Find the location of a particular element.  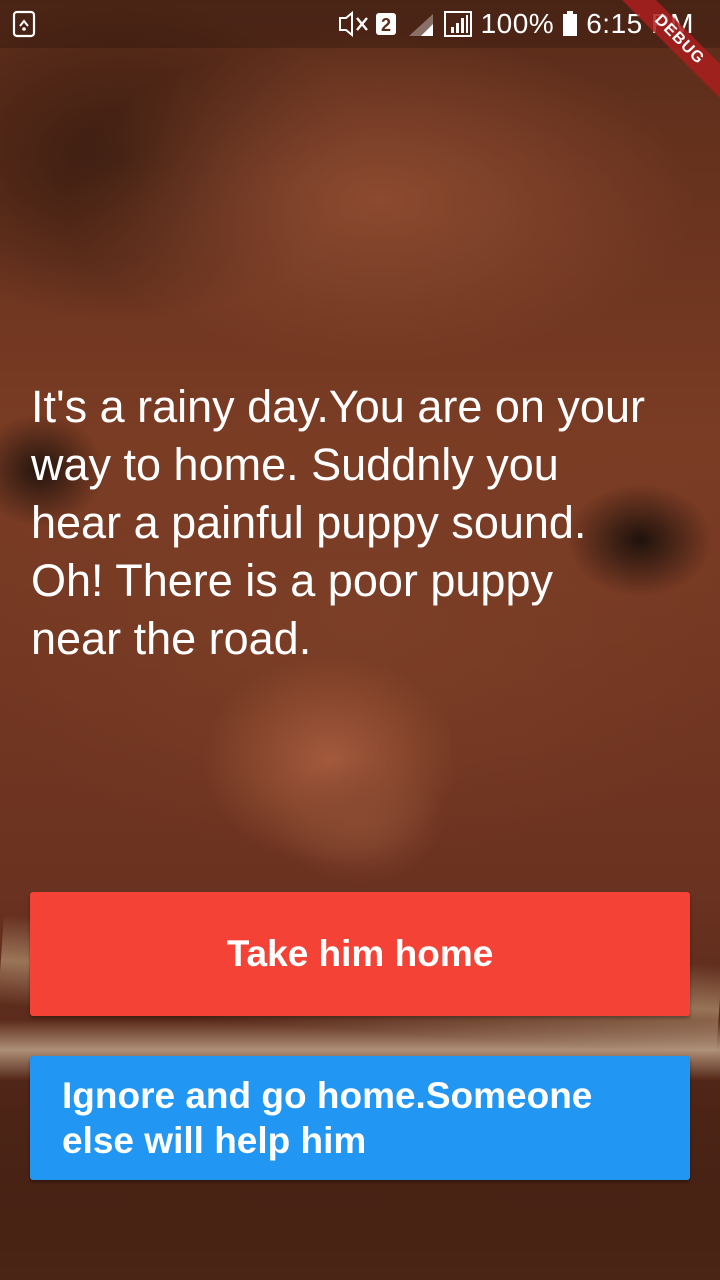

sim-badge-text: 2 is located at coordinates (386, 25).